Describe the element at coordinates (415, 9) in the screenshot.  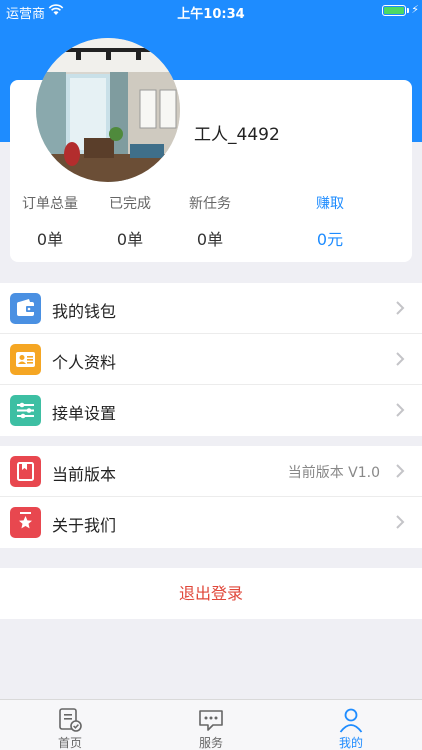
I see `charging-icon: ⚡` at that location.